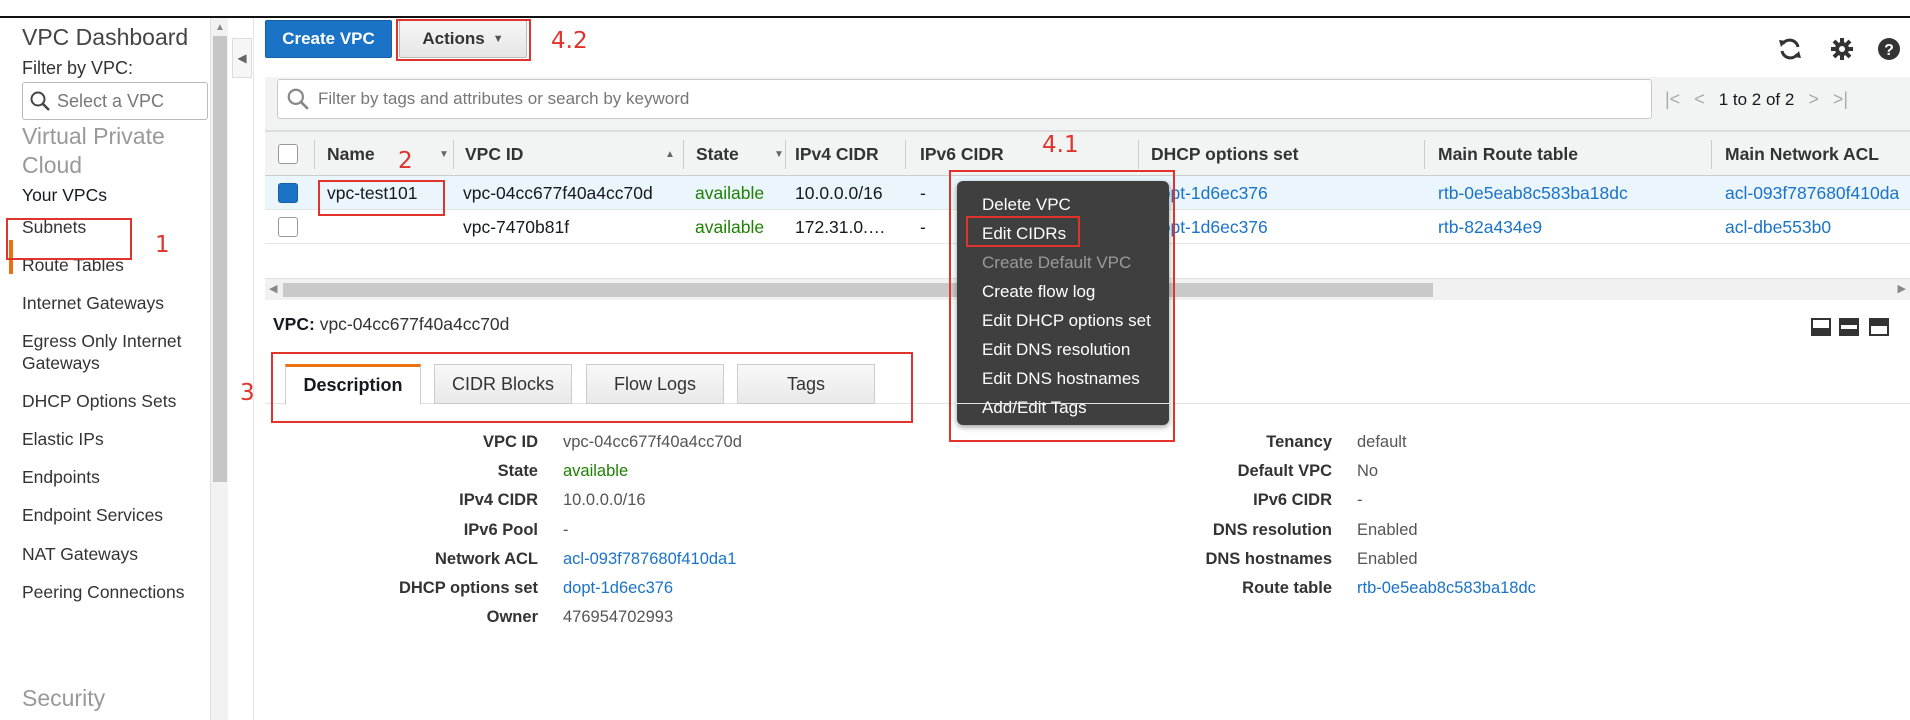 This screenshot has width=1910, height=720. Describe the element at coordinates (1508, 154) in the screenshot. I see `column-header-main-route-table: Main Route table` at that location.